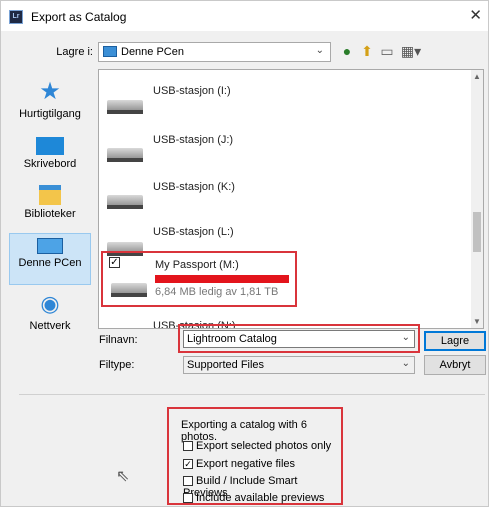  I want to click on filetype-label: Filtype:, so click(117, 365).